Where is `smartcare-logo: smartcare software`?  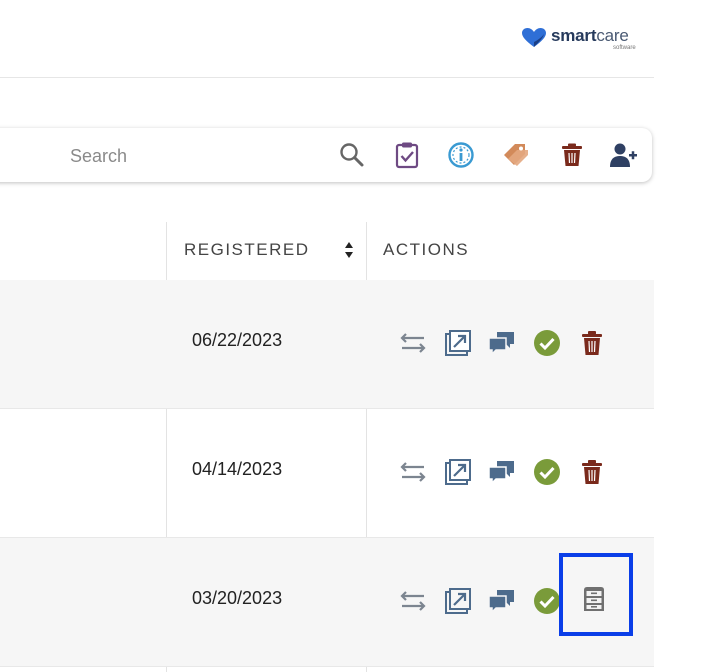 smartcare-logo: smartcare software is located at coordinates (587, 39).